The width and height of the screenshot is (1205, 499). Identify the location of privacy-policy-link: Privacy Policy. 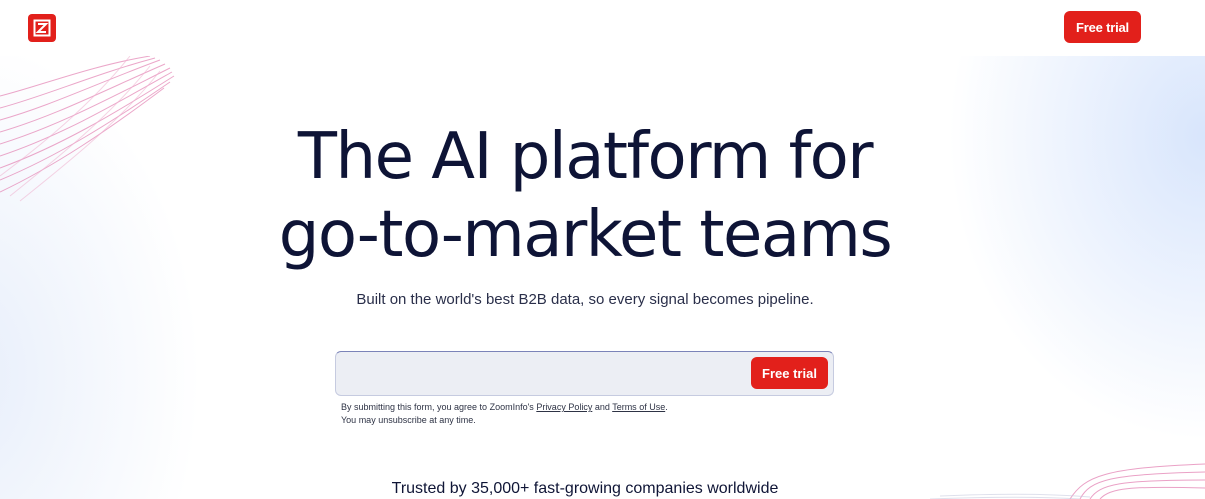
(564, 407).